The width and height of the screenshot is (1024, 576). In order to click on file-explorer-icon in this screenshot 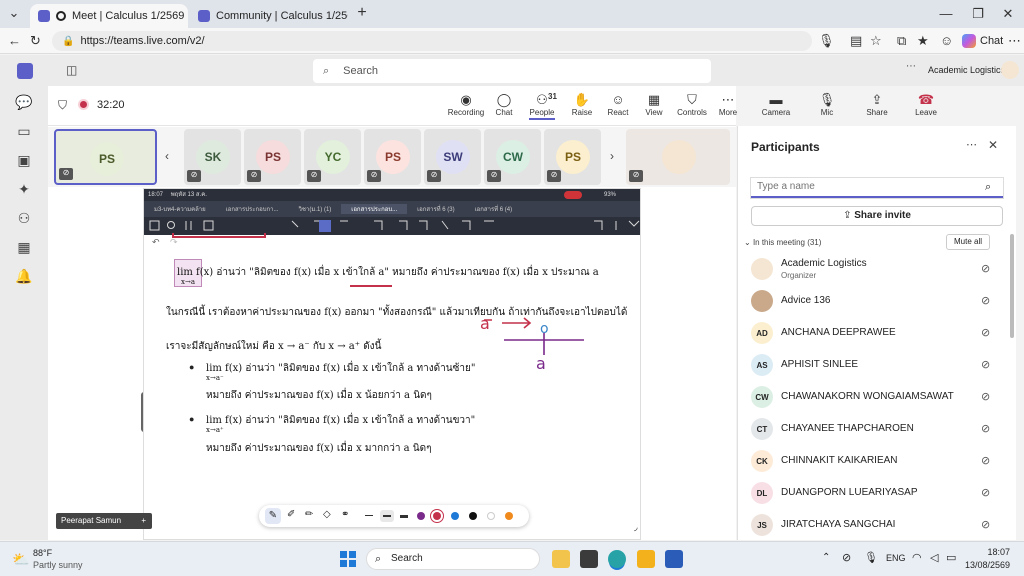, I will do `click(561, 559)`.